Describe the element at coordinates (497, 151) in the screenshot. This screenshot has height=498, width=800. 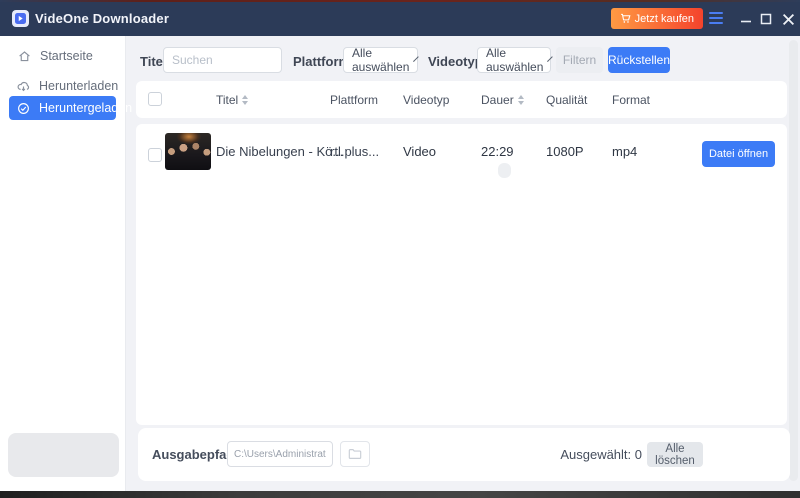
I see `row-duration: 22:29` at that location.